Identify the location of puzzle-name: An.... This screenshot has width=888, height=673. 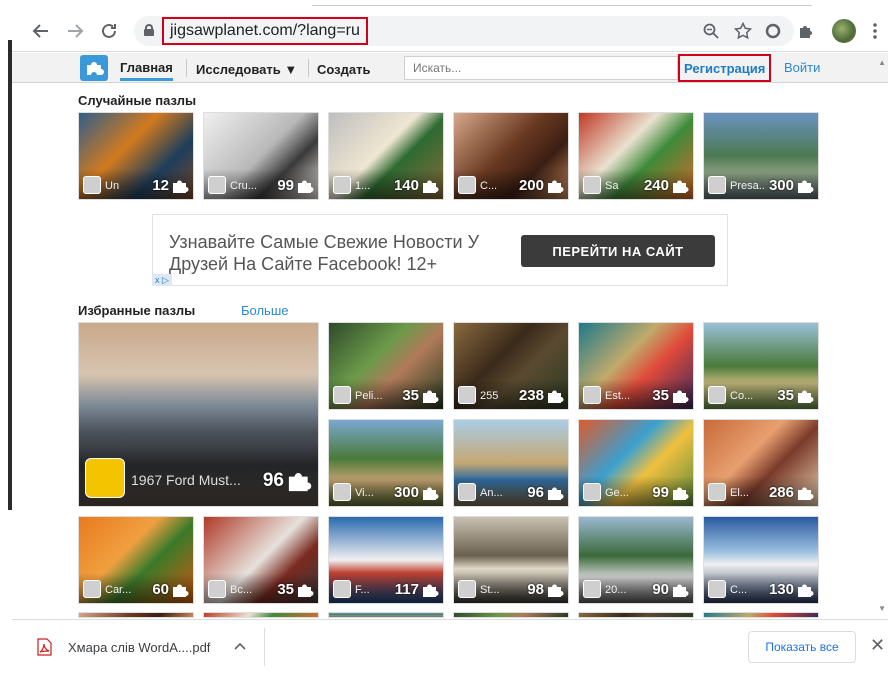
(498, 493).